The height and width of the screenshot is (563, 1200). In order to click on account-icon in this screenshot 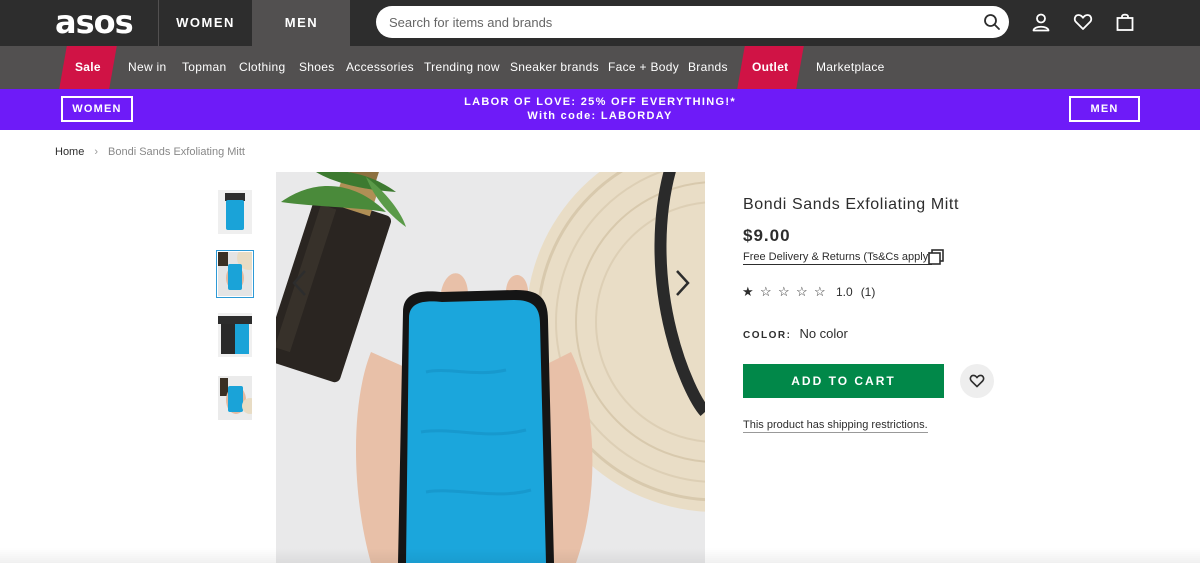, I will do `click(1041, 22)`.